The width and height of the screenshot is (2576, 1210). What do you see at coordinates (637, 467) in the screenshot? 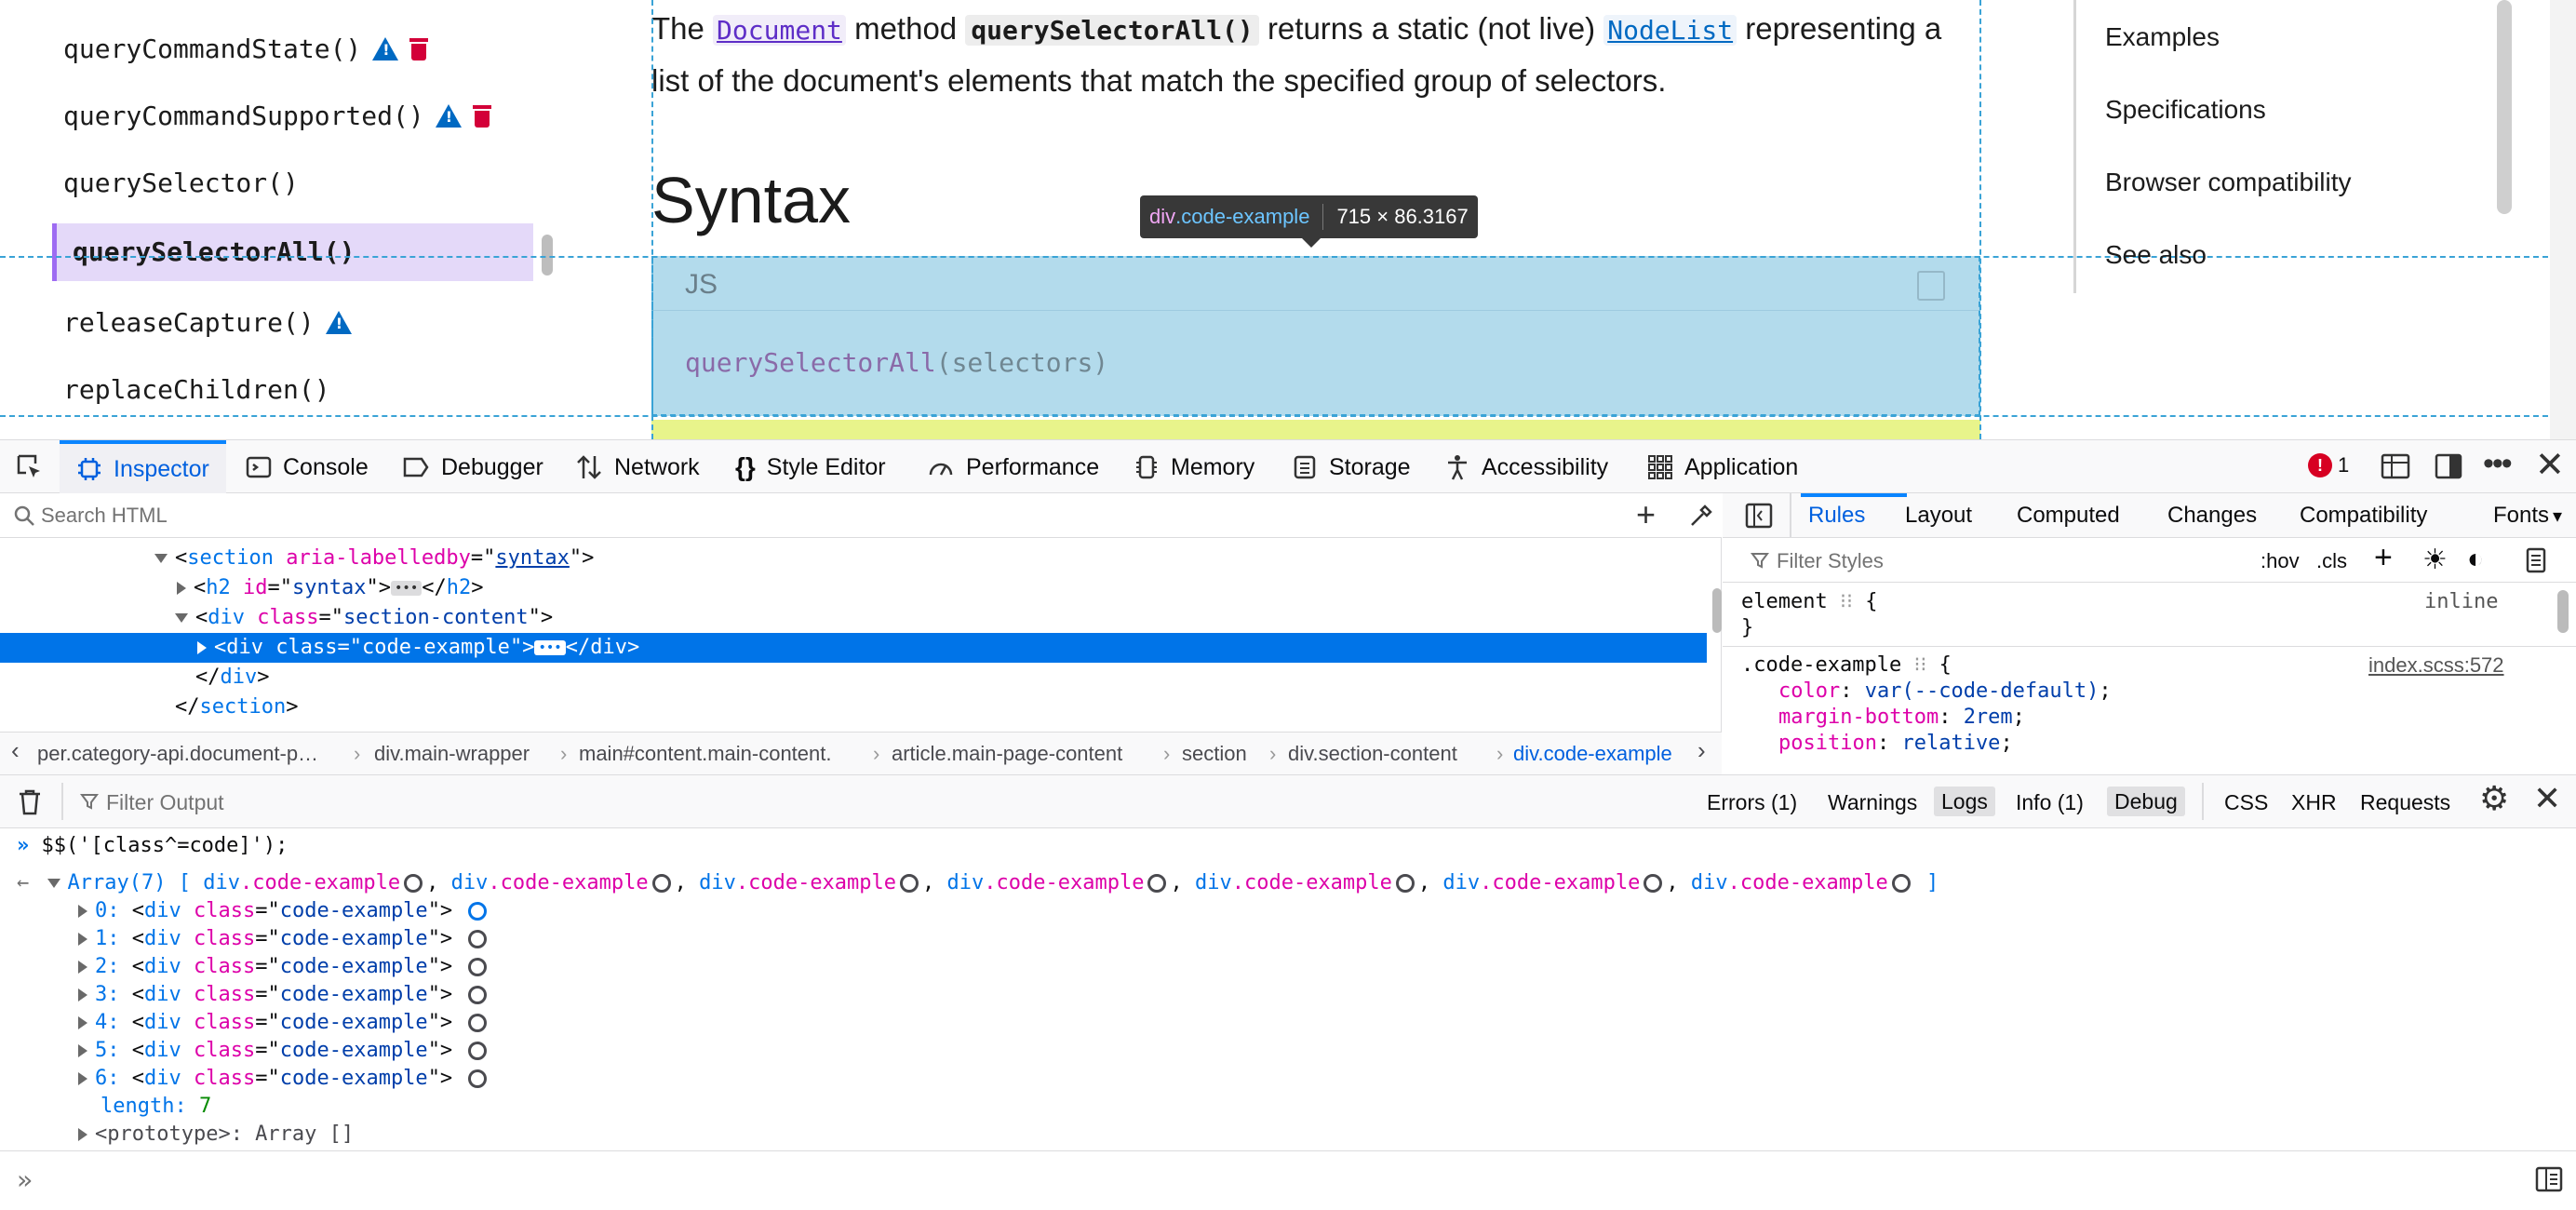
I see `tab-network: Network` at bounding box center [637, 467].